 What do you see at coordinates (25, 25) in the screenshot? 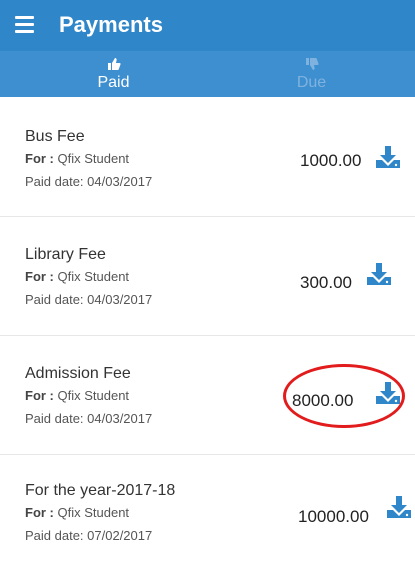
I see `menu-icon` at bounding box center [25, 25].